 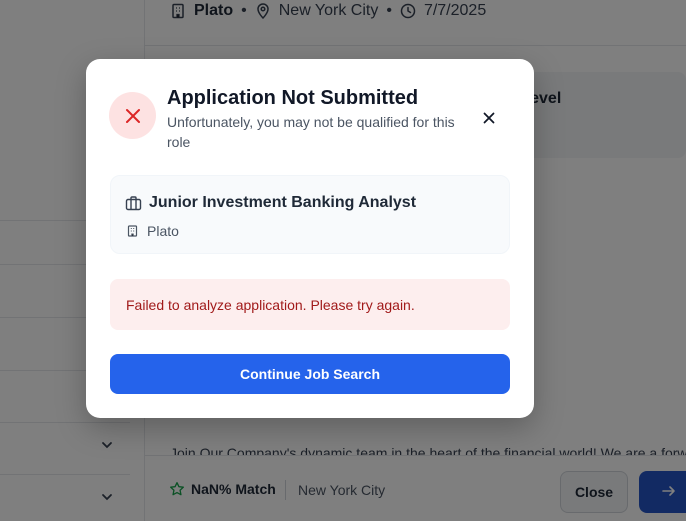 I want to click on error-status-icon, so click(x=132, y=115).